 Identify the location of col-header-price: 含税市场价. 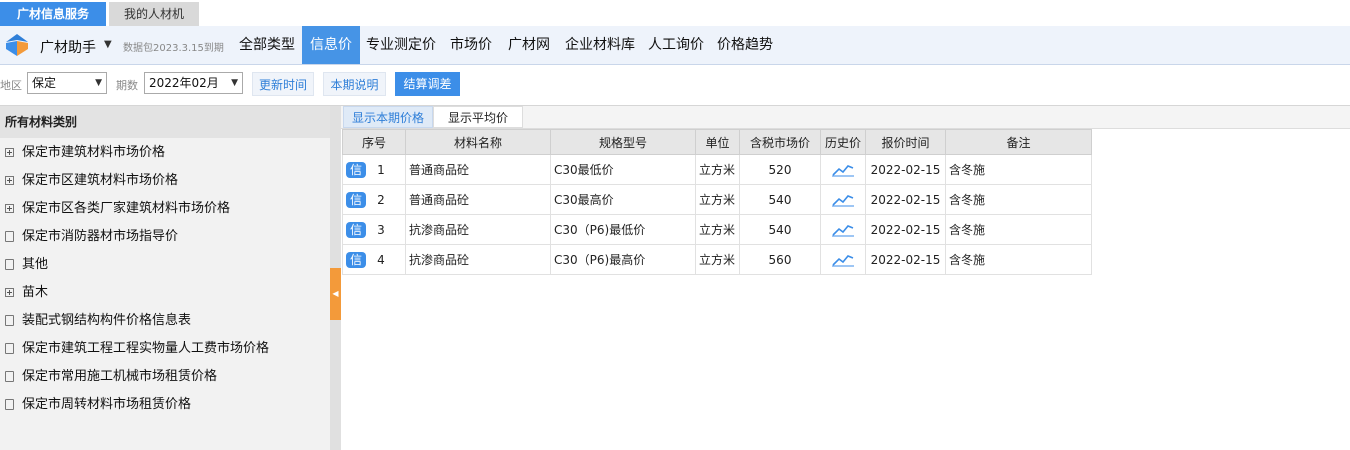
(780, 142).